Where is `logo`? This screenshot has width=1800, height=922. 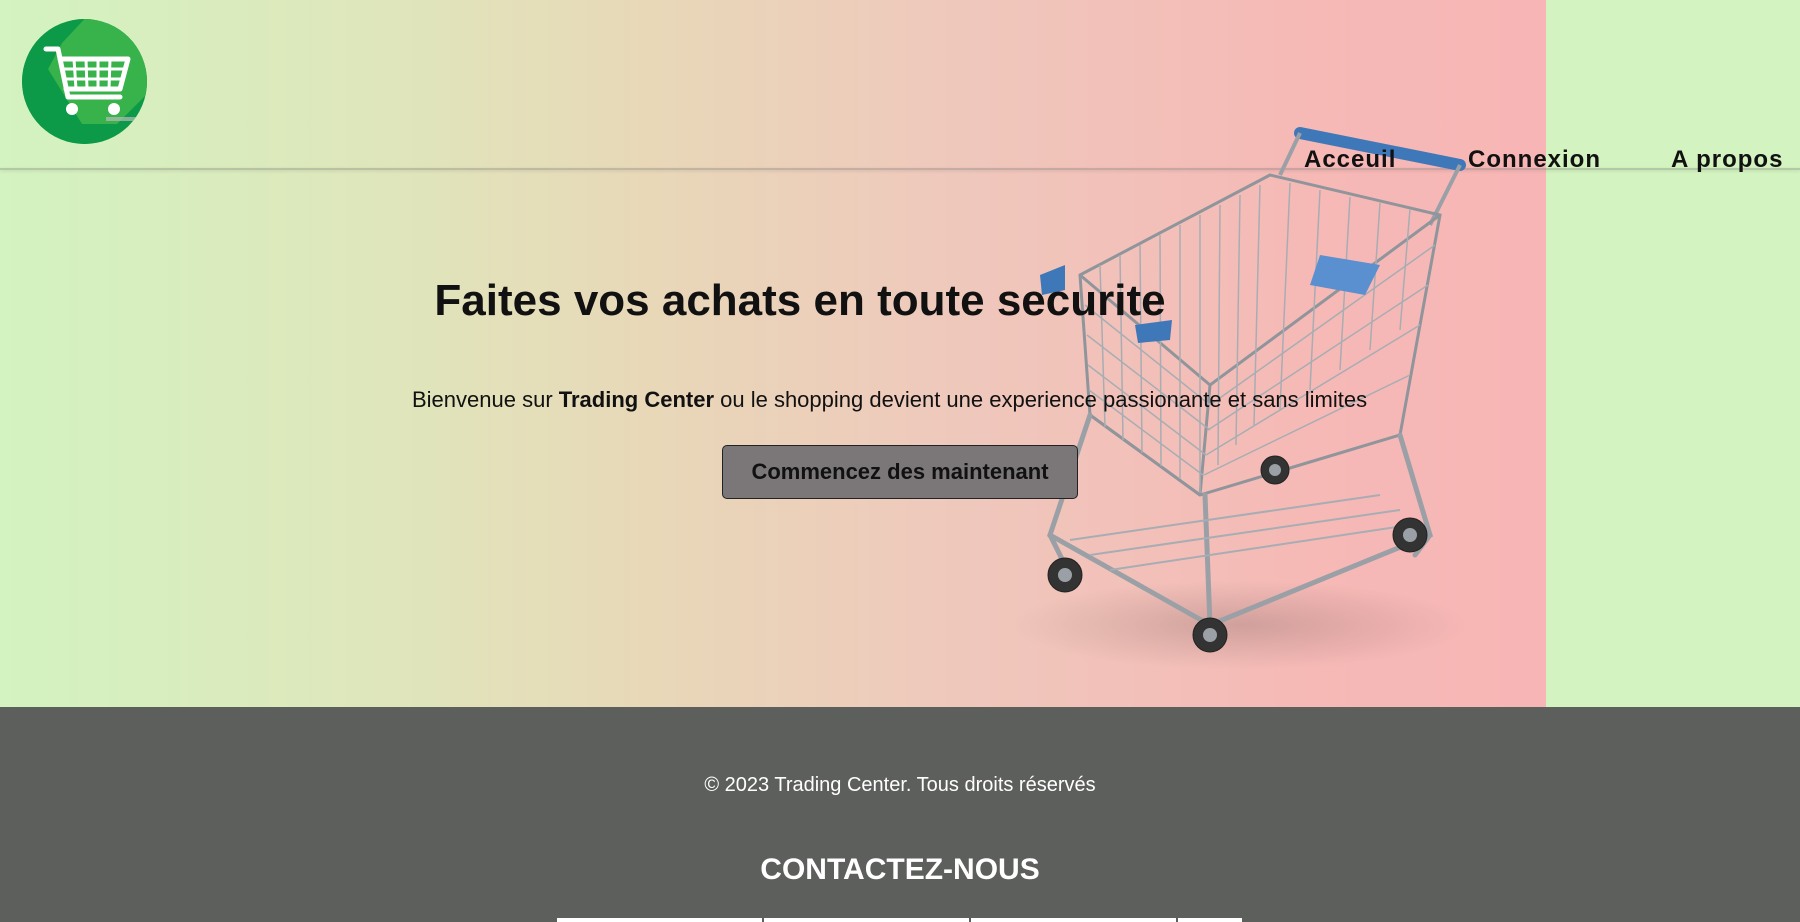 logo is located at coordinates (84, 81).